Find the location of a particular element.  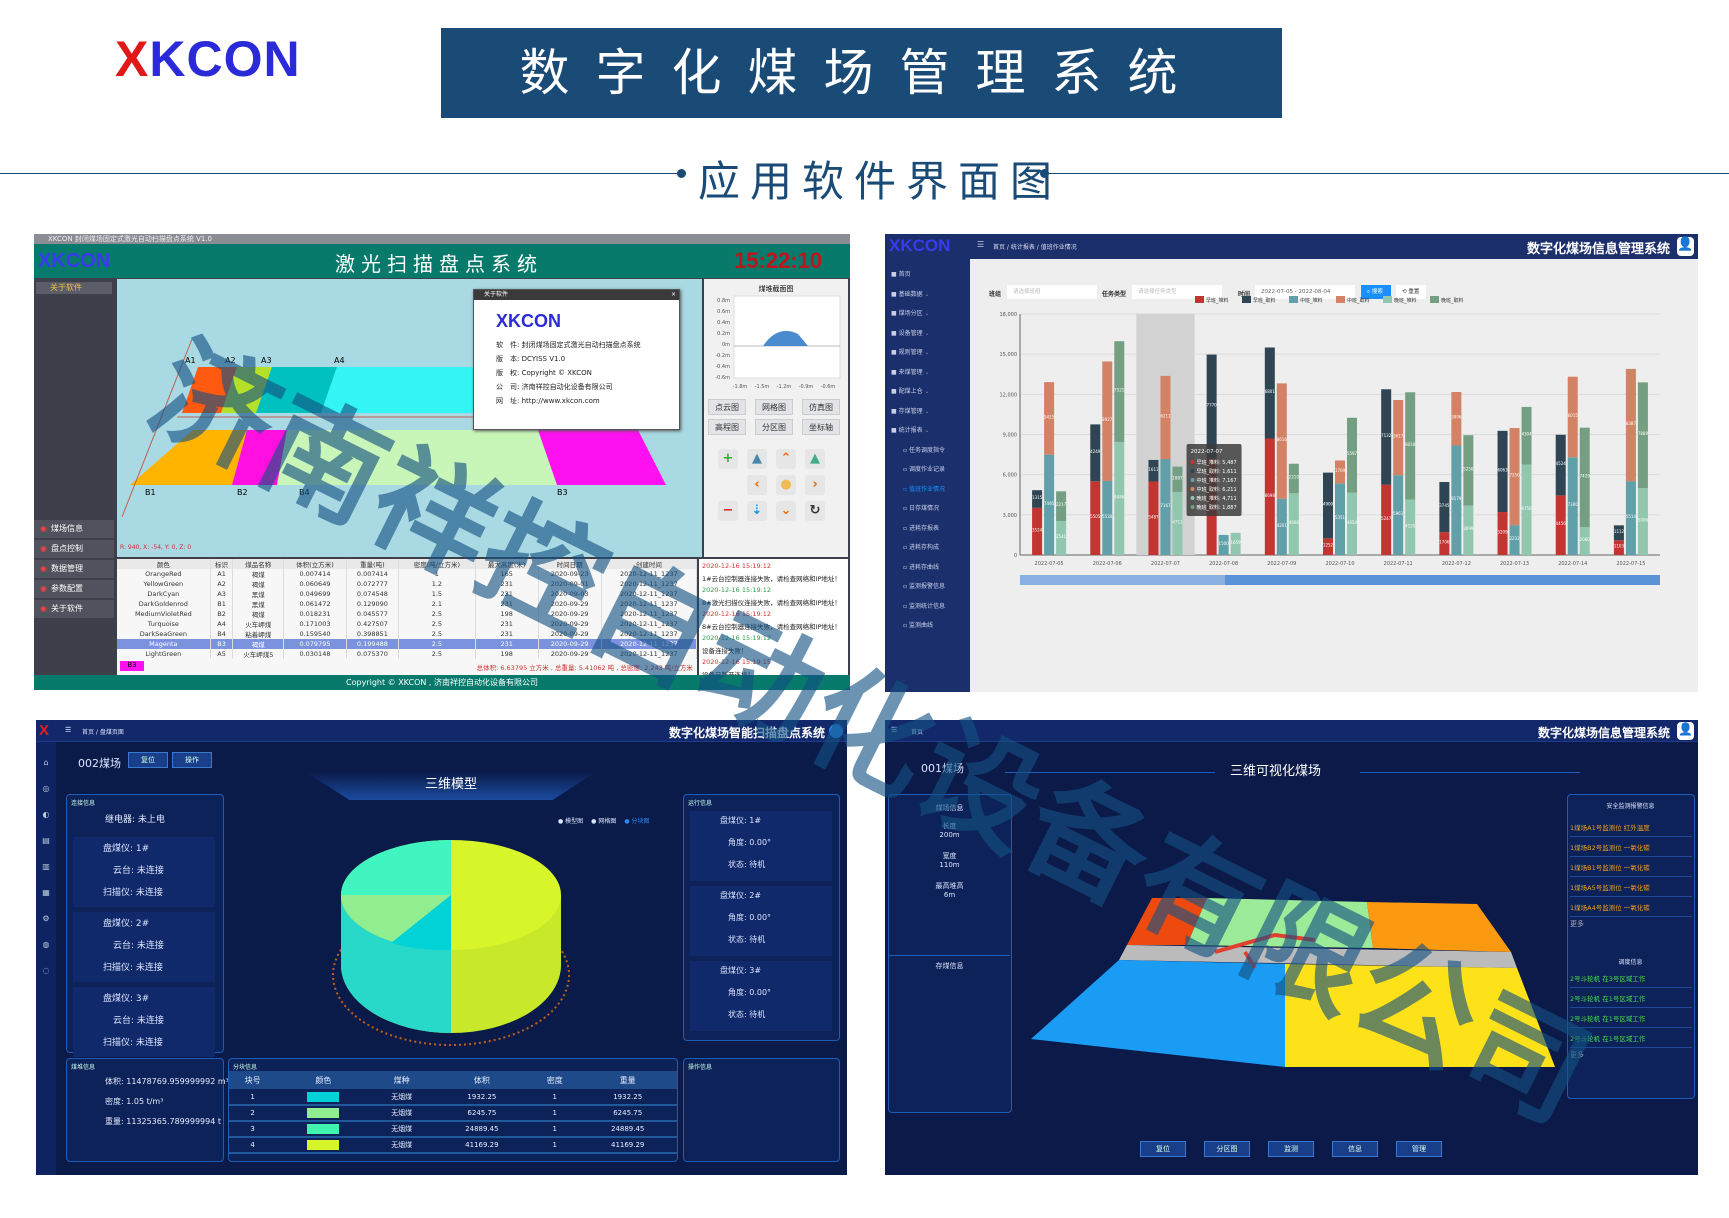

view-radio: ● 模型图 is located at coordinates (570, 821).